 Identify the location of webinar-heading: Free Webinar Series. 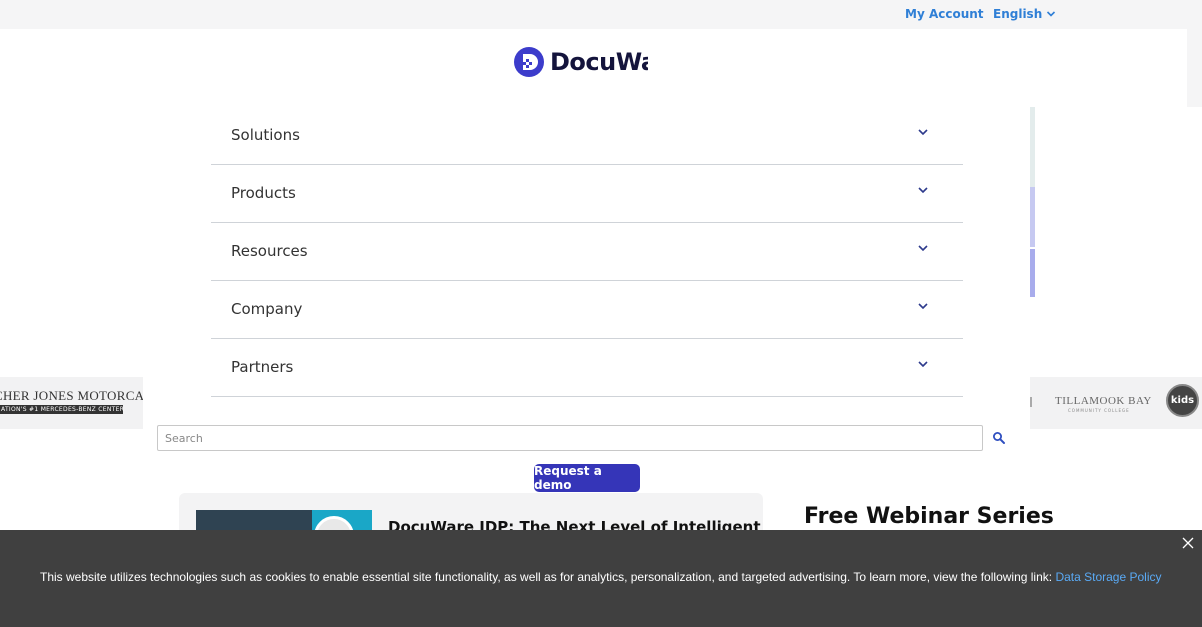
(929, 516).